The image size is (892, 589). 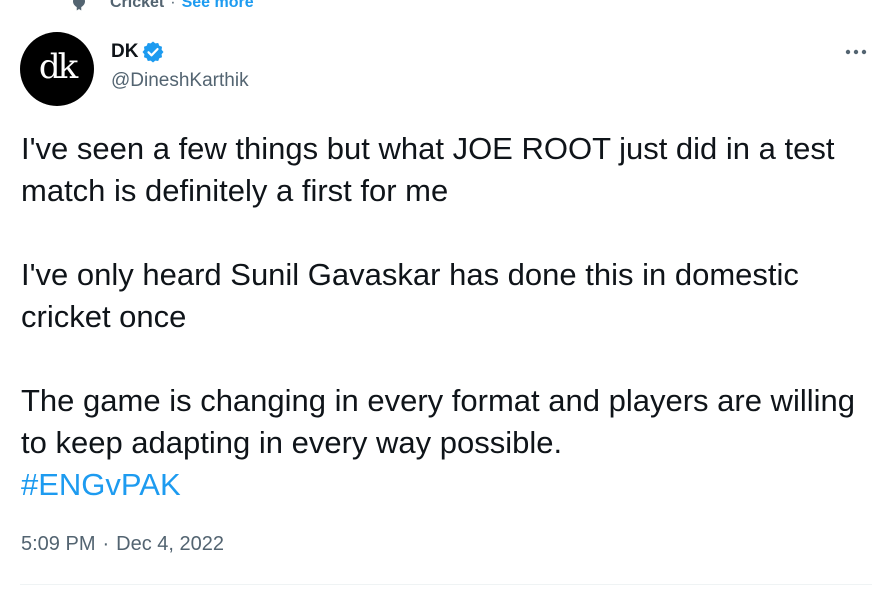 What do you see at coordinates (58, 544) in the screenshot?
I see `tweet-time: 5:09 PM` at bounding box center [58, 544].